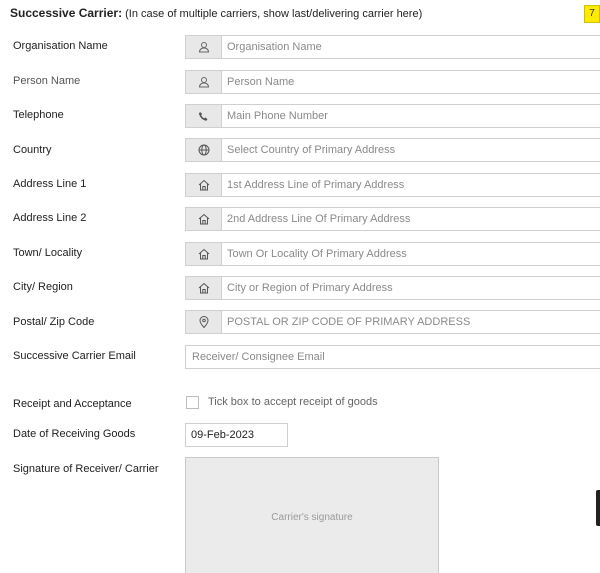 Image resolution: width=600 pixels, height=573 pixels. What do you see at coordinates (32, 150) in the screenshot?
I see `country-label: Country` at bounding box center [32, 150].